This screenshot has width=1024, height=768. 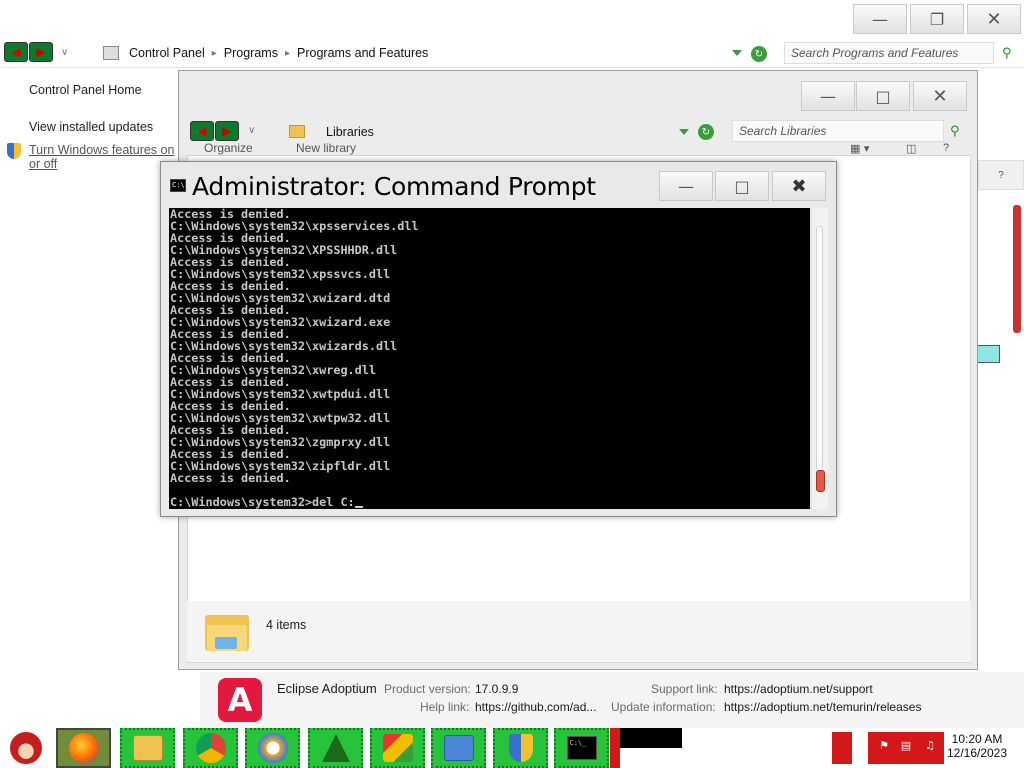 I want to click on network-icon: ▤, so click(x=906, y=747).